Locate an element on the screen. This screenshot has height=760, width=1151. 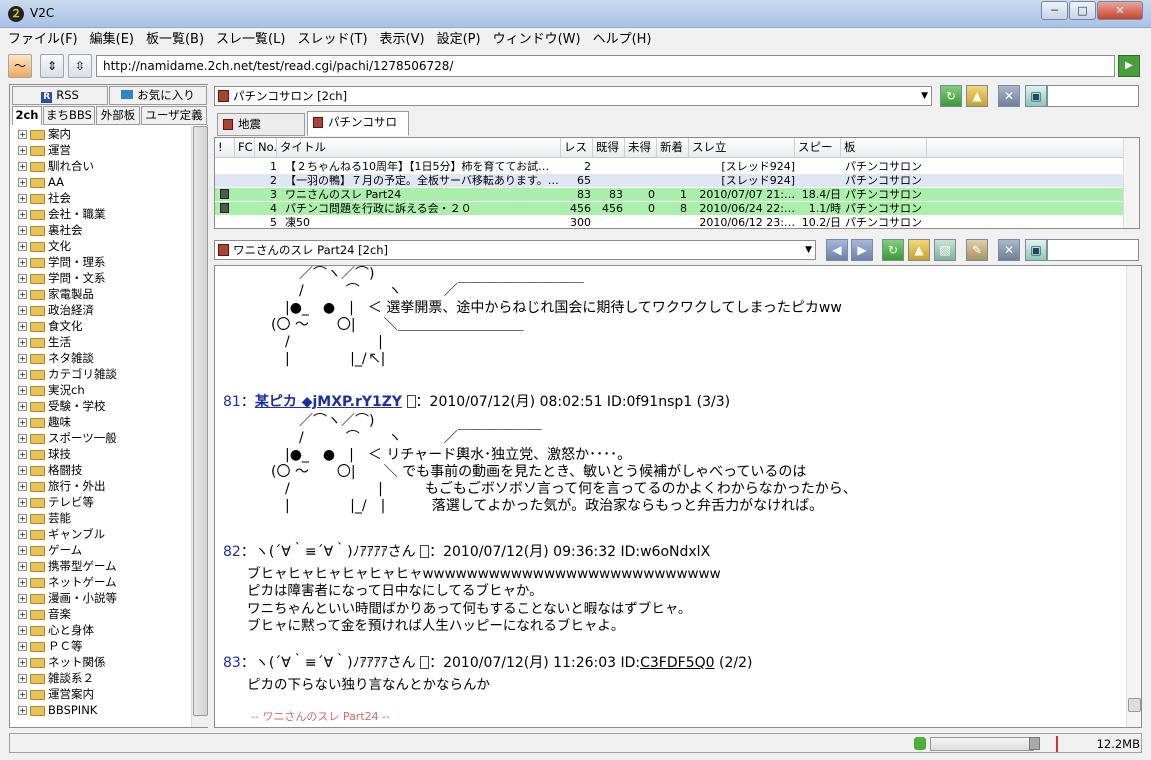
col-board: 板 is located at coordinates (884, 148).